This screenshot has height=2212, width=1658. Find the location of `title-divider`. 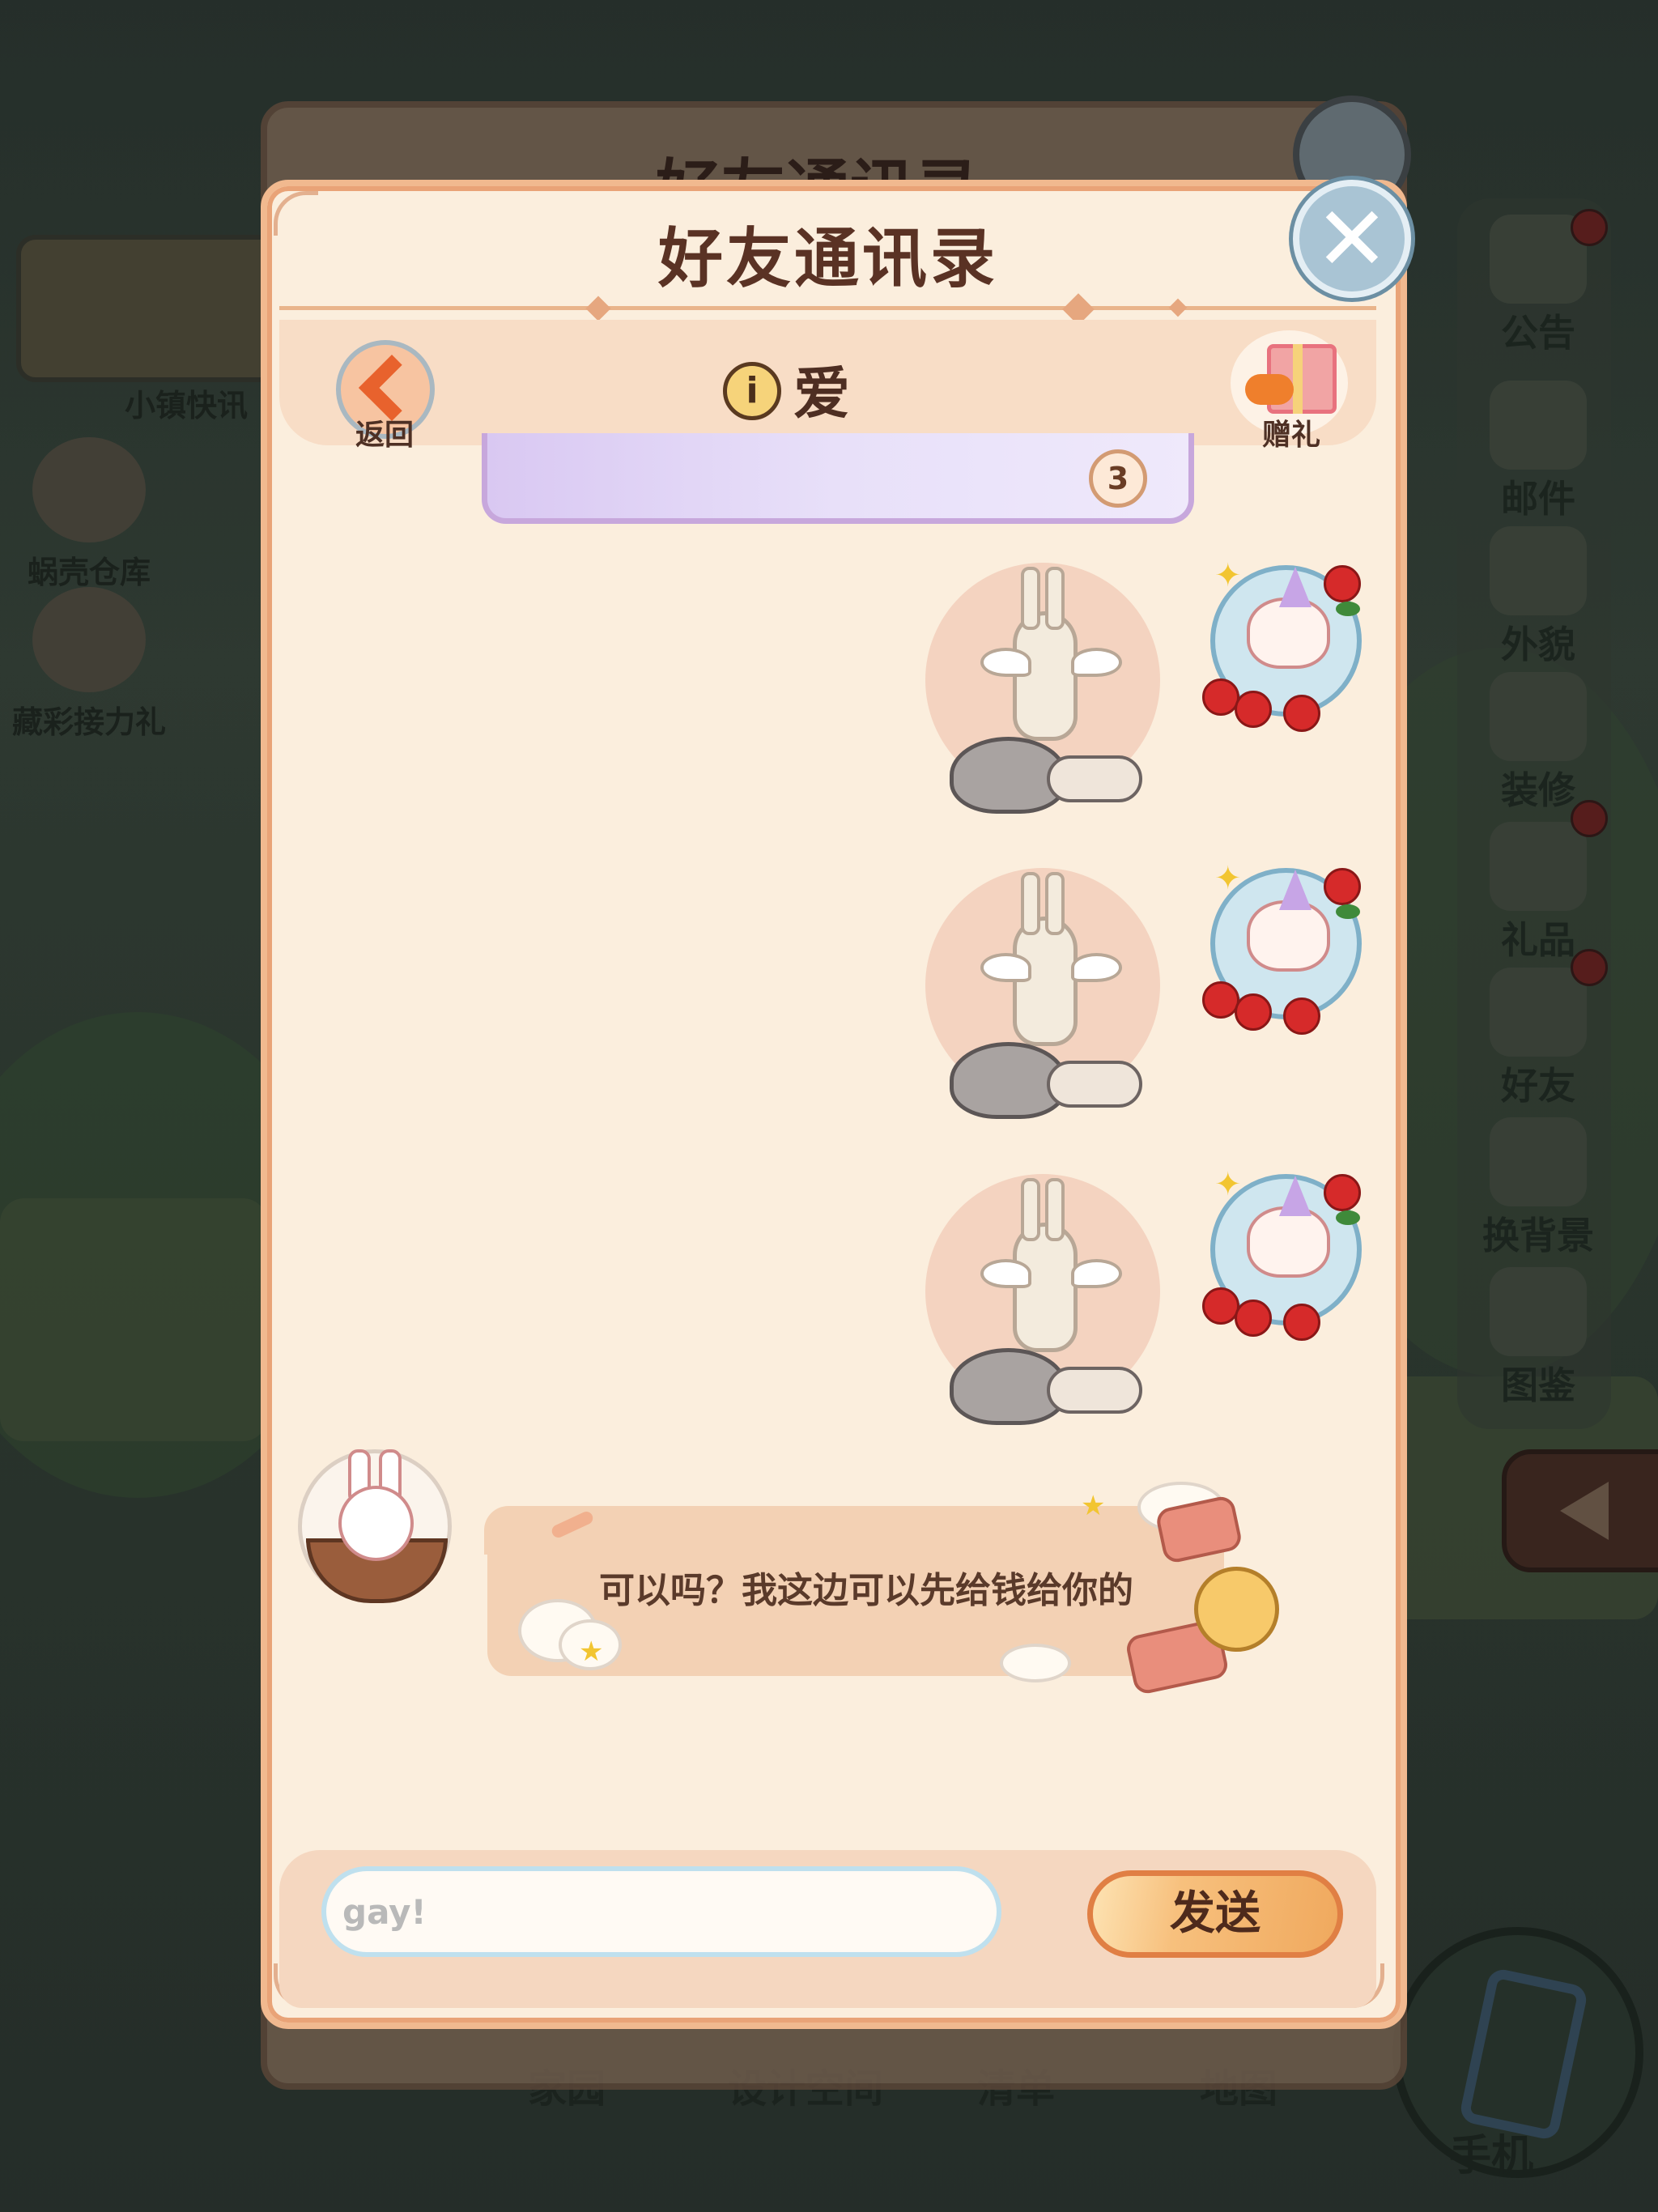

title-divider is located at coordinates (827, 308).